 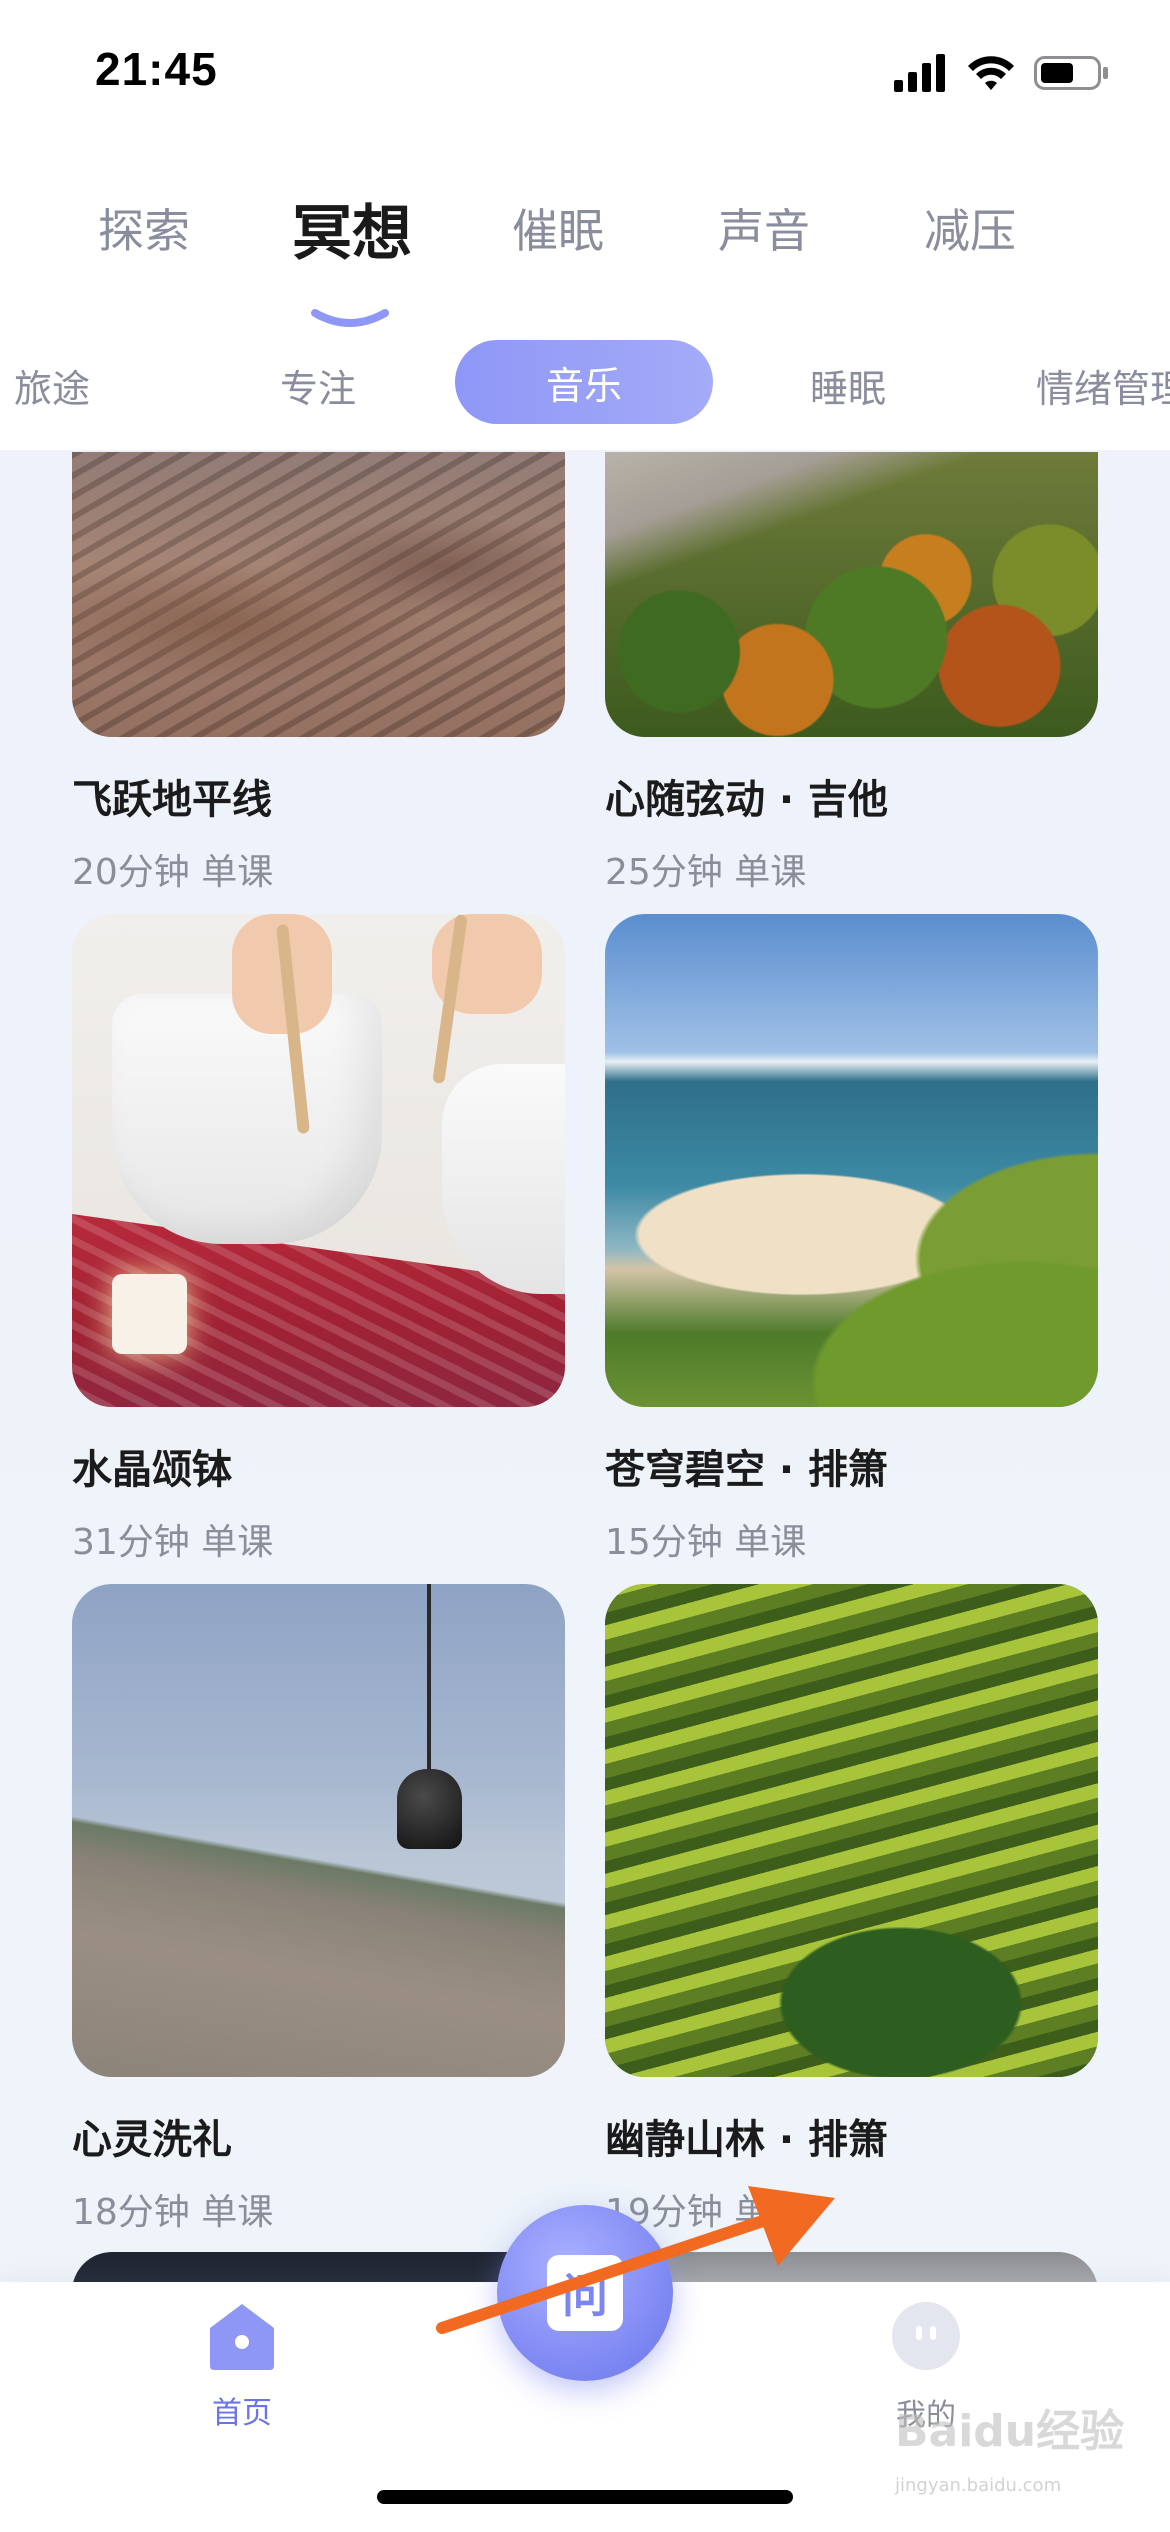 I want to click on tab-meditation: 冥想, so click(x=352, y=228).